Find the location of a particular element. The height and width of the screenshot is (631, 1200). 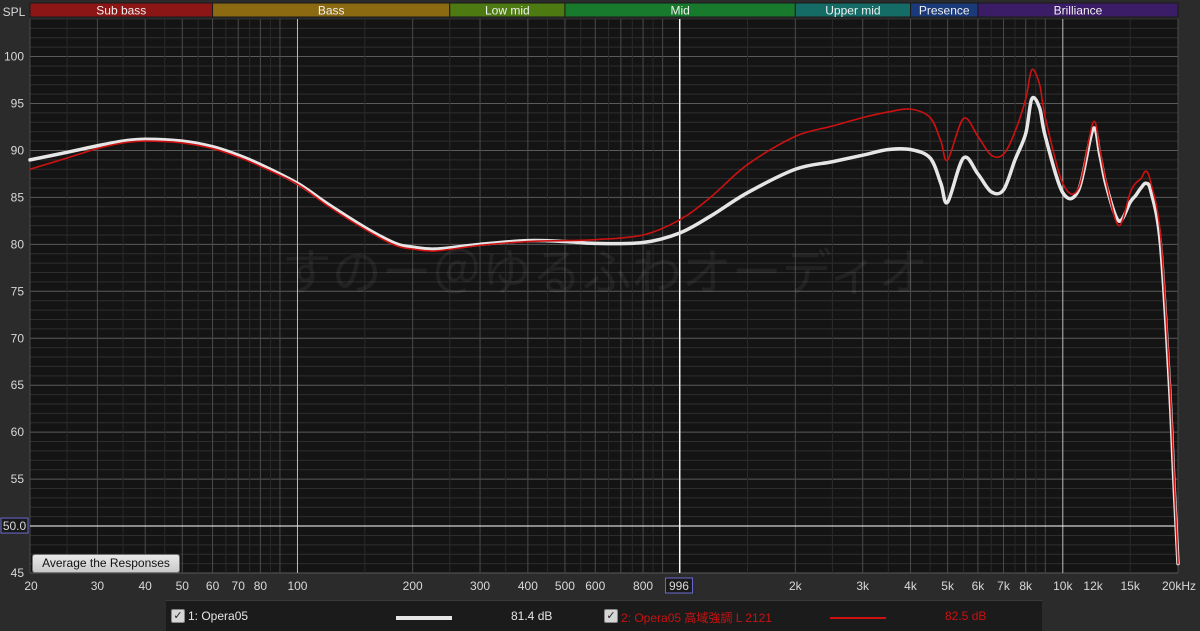

series-1-value: 81.4 dB is located at coordinates (532, 616).